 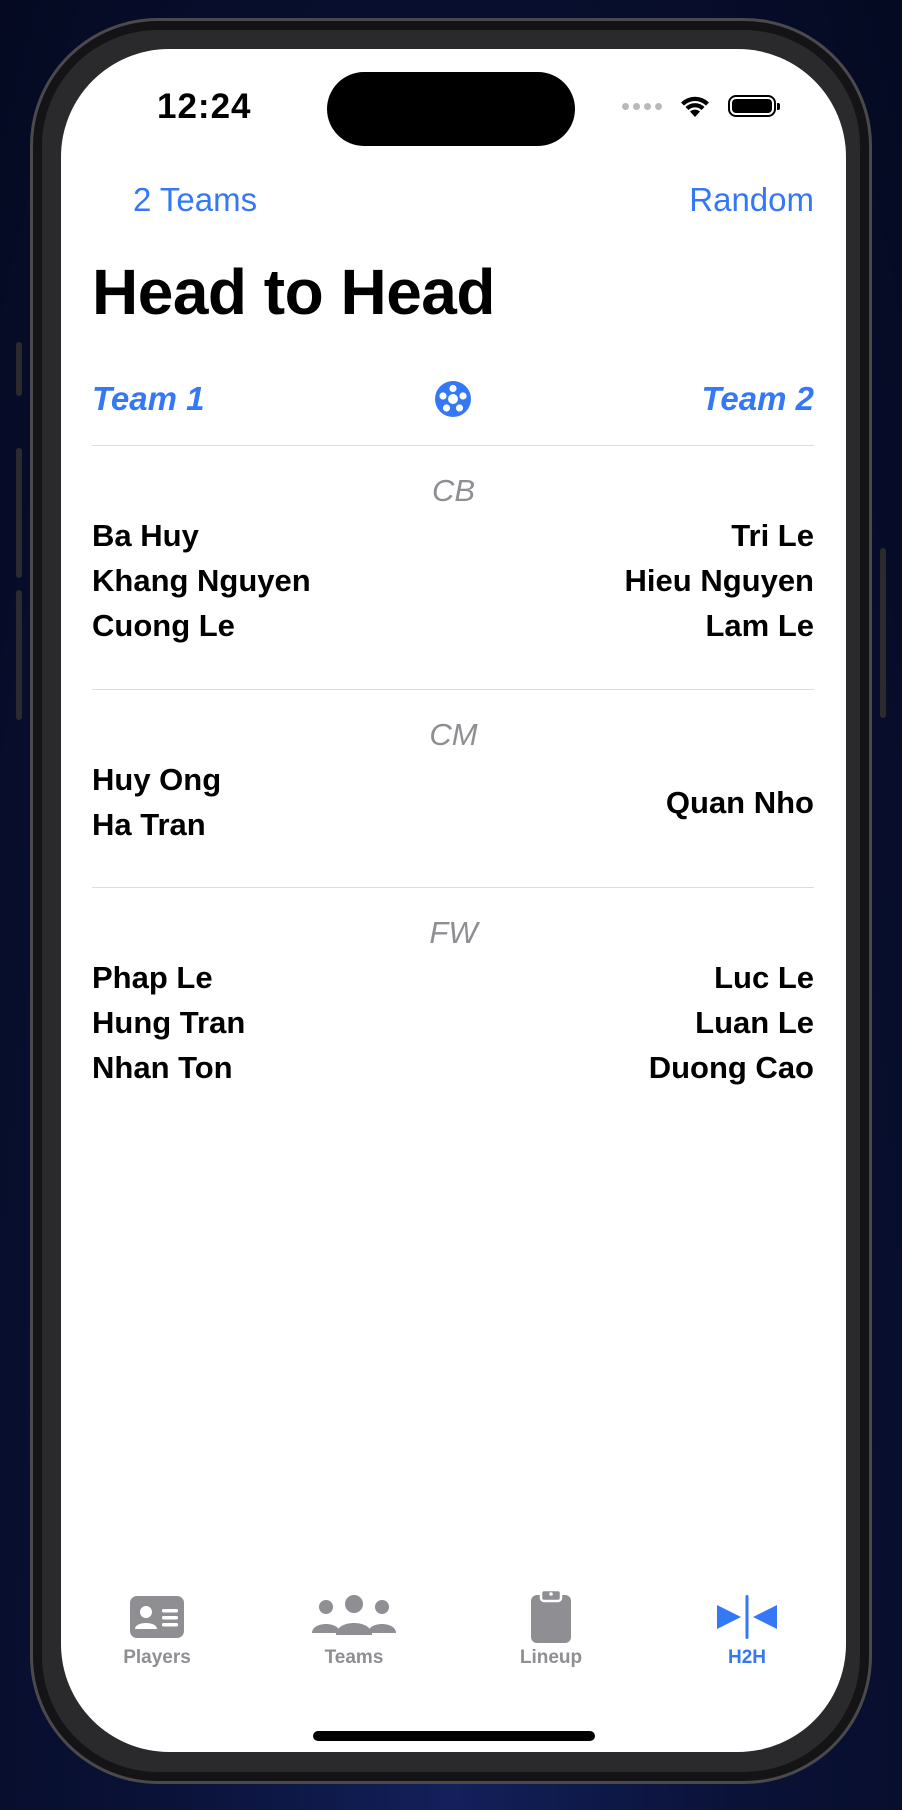 What do you see at coordinates (754, 106) in the screenshot?
I see `battery-icon` at bounding box center [754, 106].